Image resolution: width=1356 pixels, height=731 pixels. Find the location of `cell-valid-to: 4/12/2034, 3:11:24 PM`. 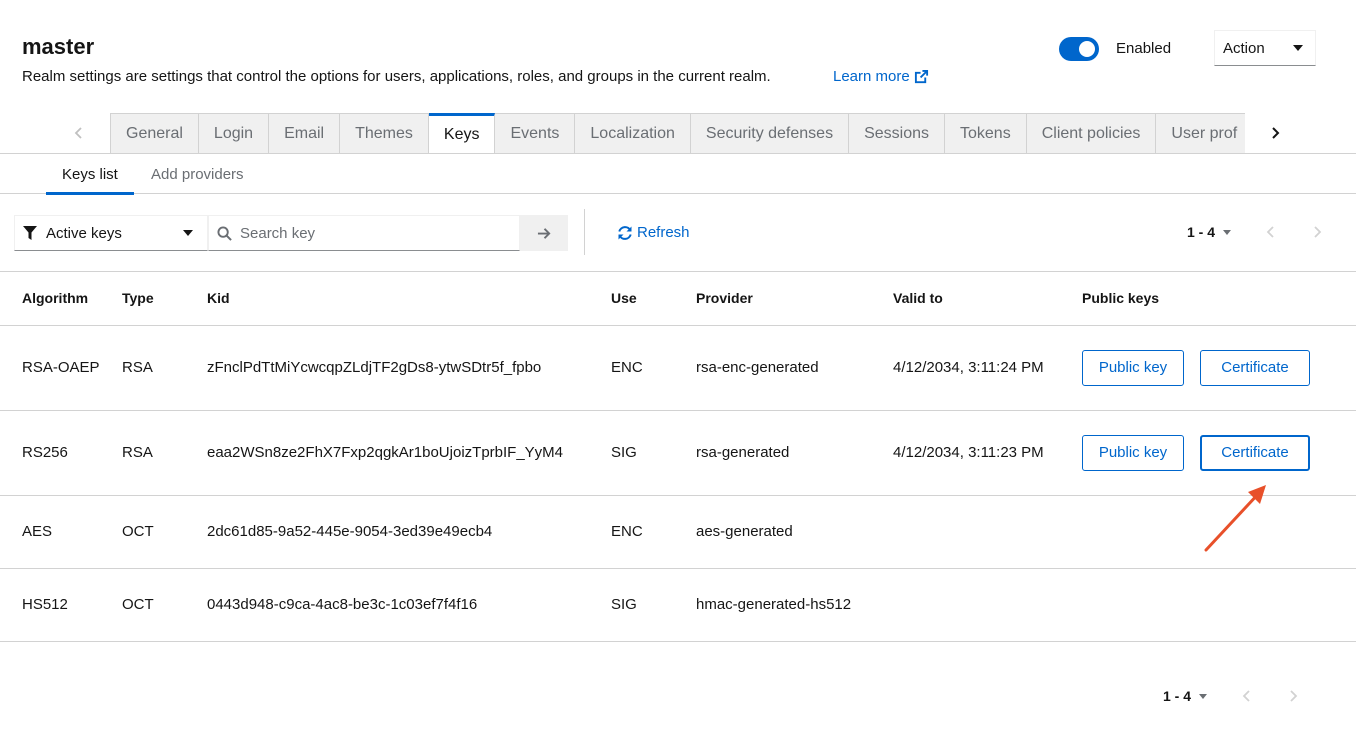

cell-valid-to: 4/12/2034, 3:11:24 PM is located at coordinates (987, 368).